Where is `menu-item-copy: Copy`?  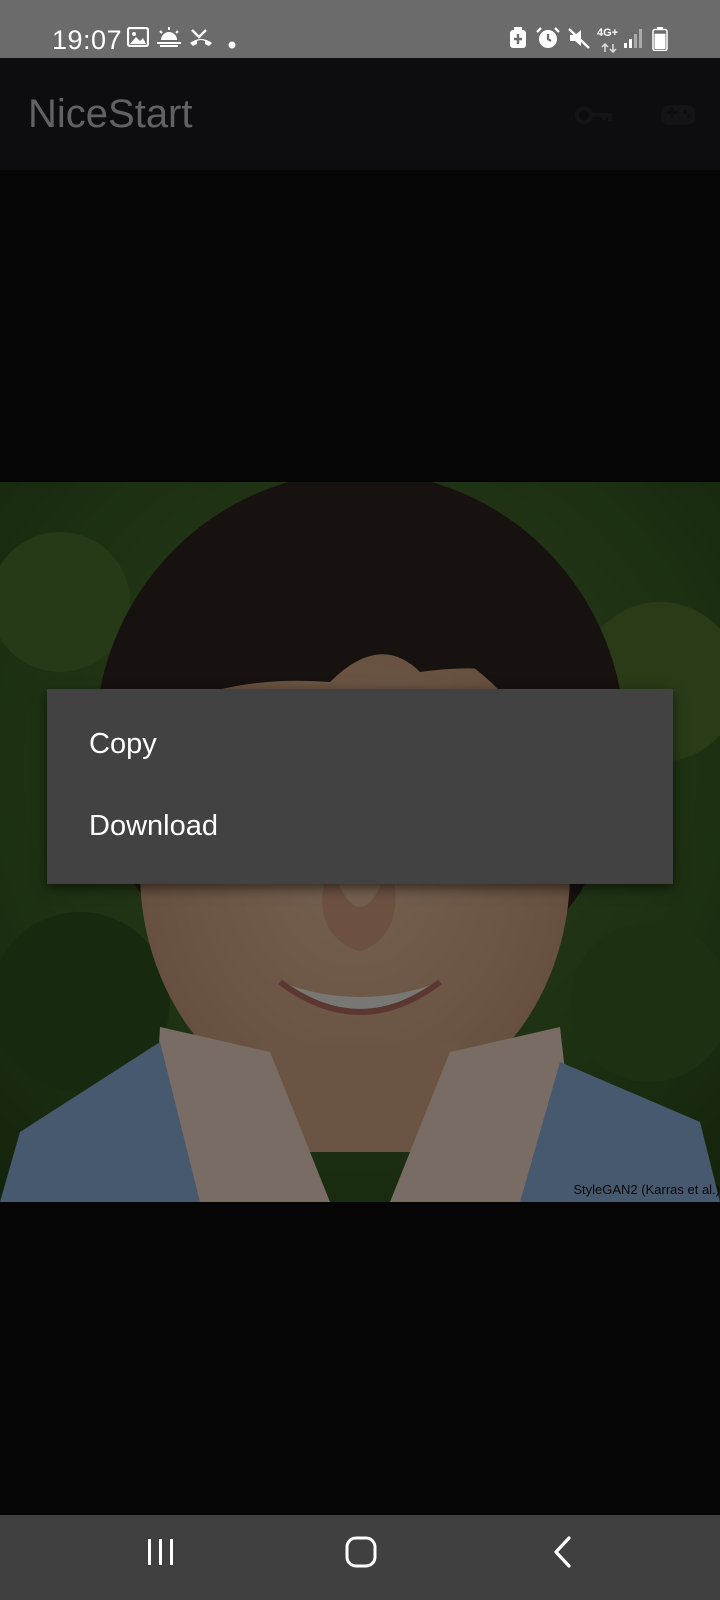 menu-item-copy: Copy is located at coordinates (360, 744).